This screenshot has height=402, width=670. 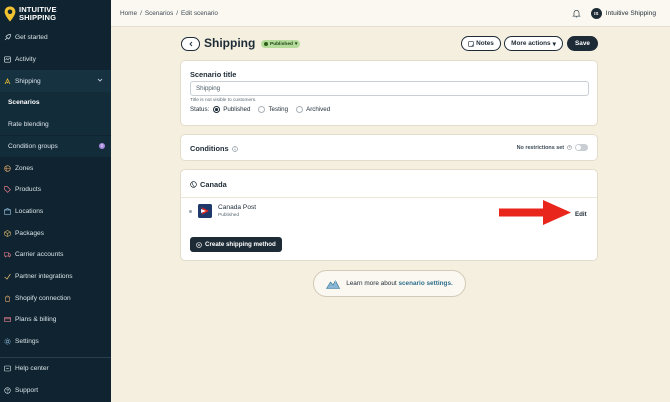 I want to click on sidebar-item-plans-billing: Plans & billing, so click(x=55, y=320).